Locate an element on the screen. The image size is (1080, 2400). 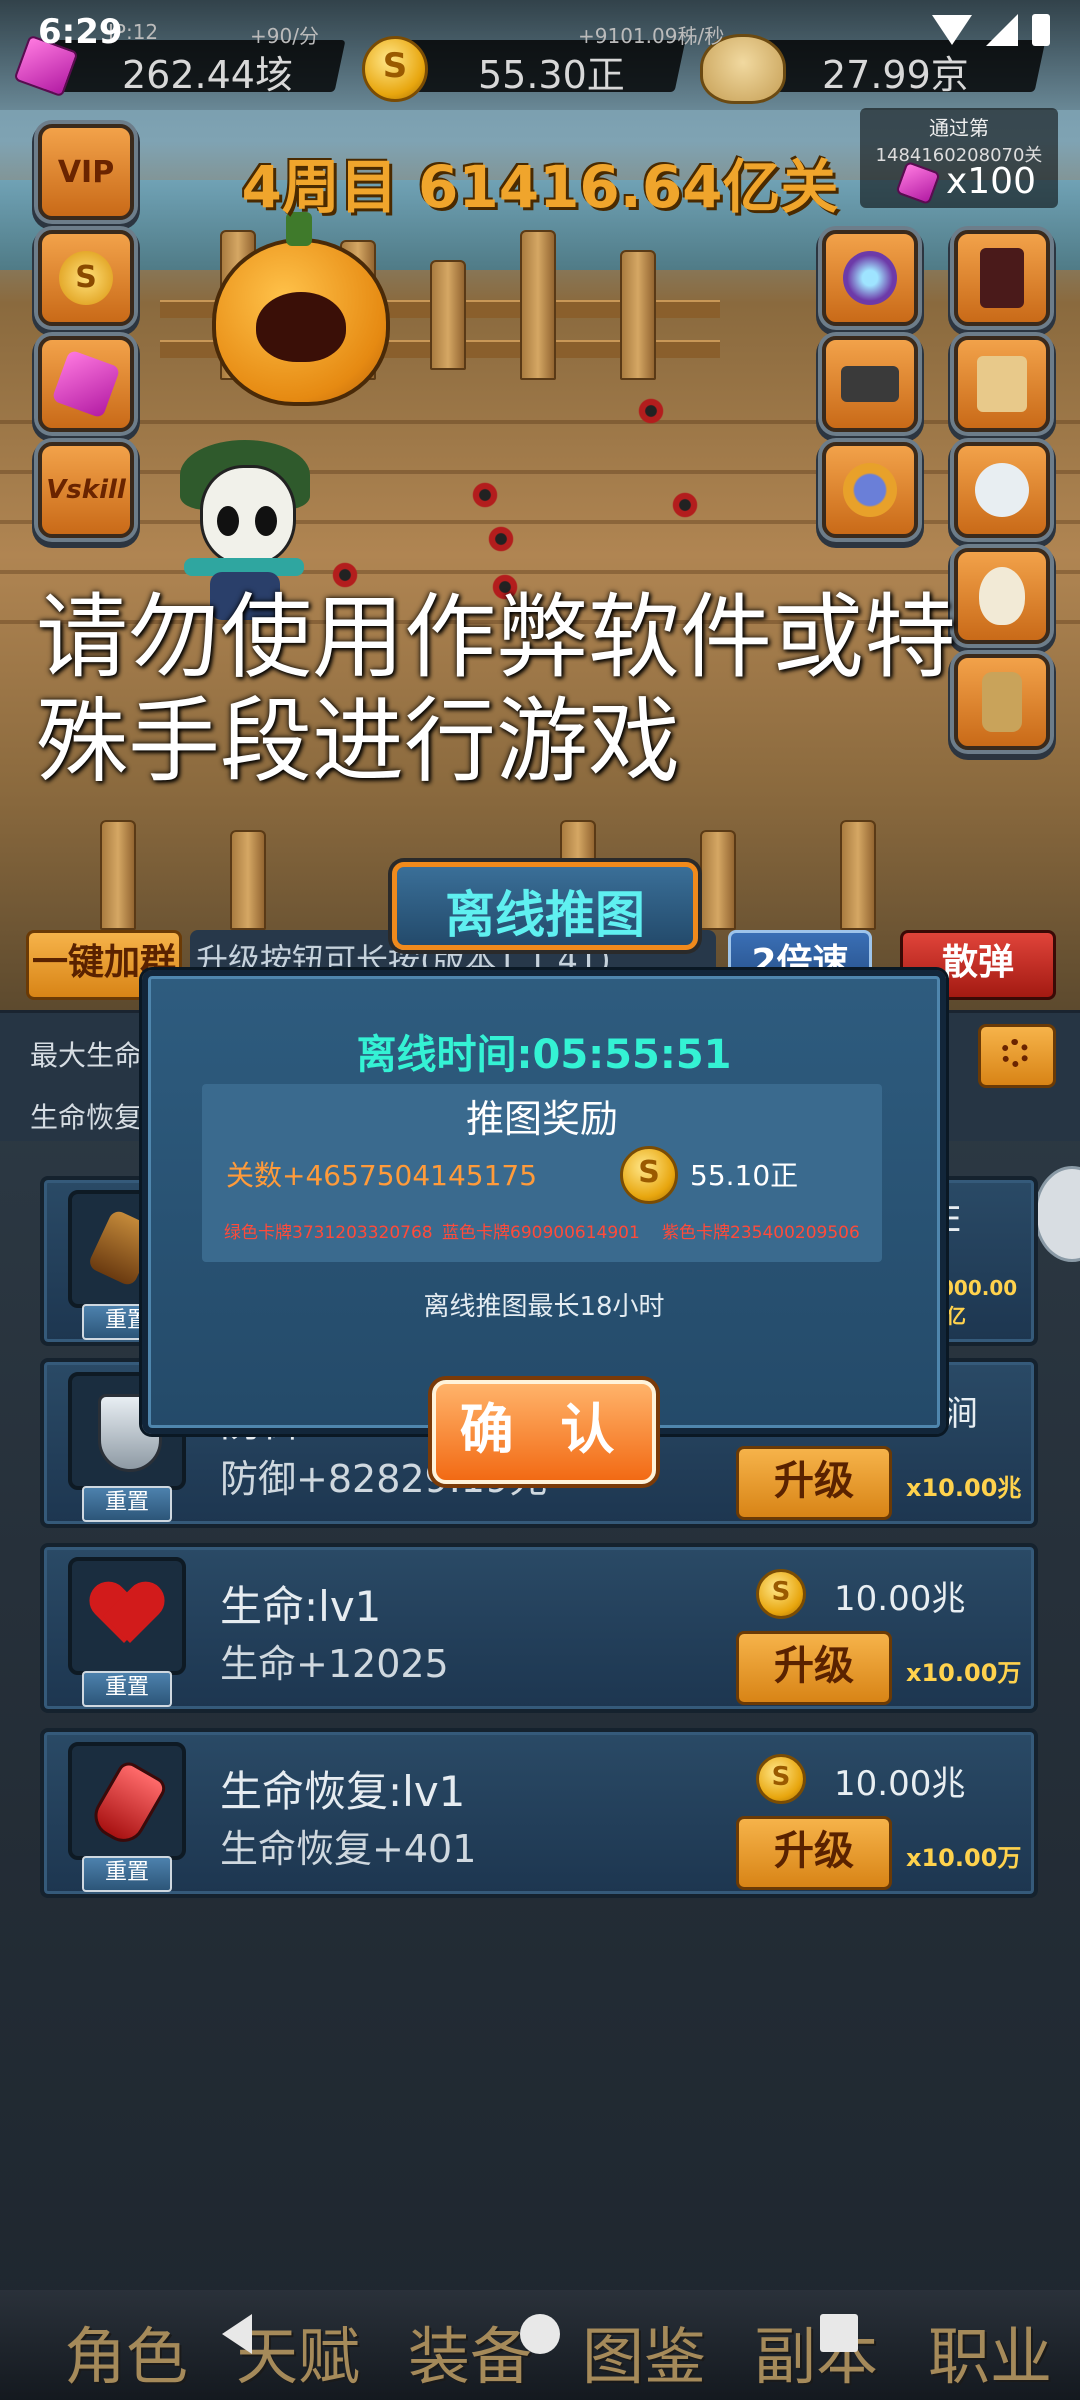
offline-time-line: 离线时间:05:55:51 is located at coordinates (544, 1051).